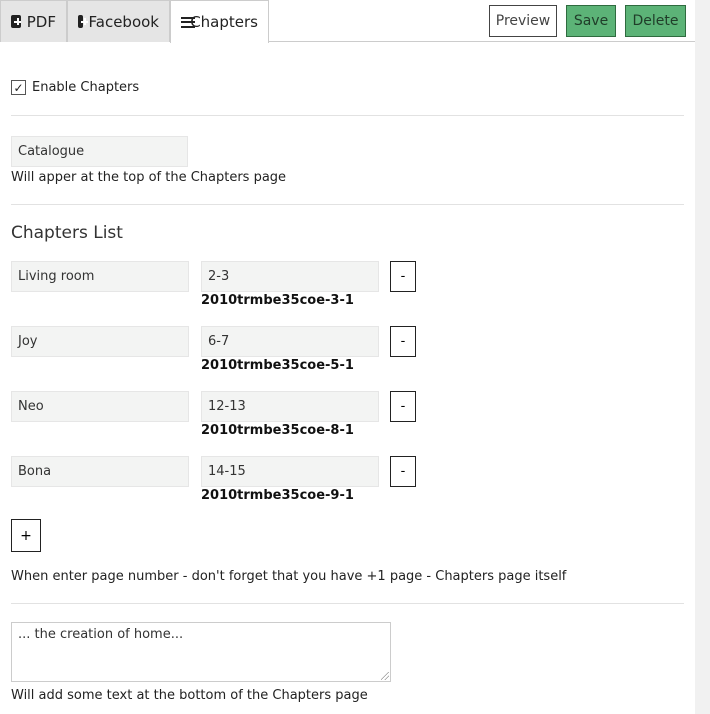 This screenshot has width=710, height=714. Describe the element at coordinates (99, 151) in the screenshot. I see `catalogue-input: Catalogue` at that location.